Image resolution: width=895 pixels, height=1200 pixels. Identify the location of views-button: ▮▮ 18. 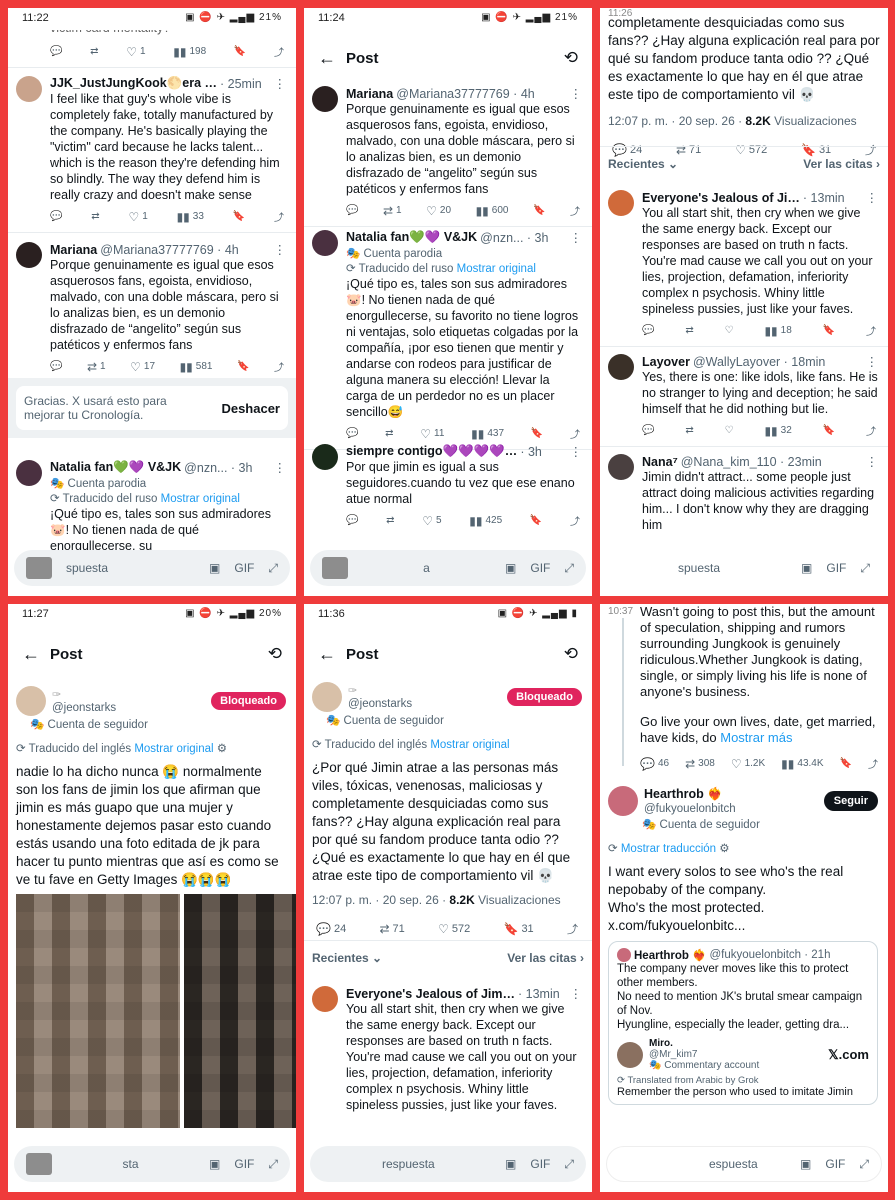
(777, 331).